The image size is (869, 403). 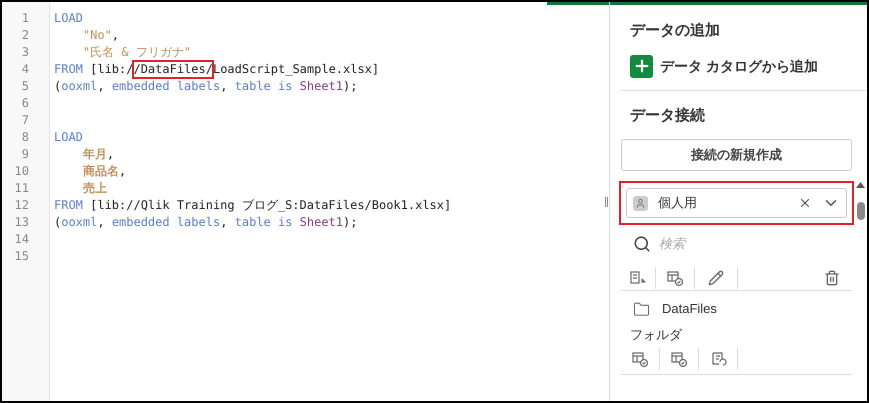 I want to click on line-number: 2, so click(x=25, y=35).